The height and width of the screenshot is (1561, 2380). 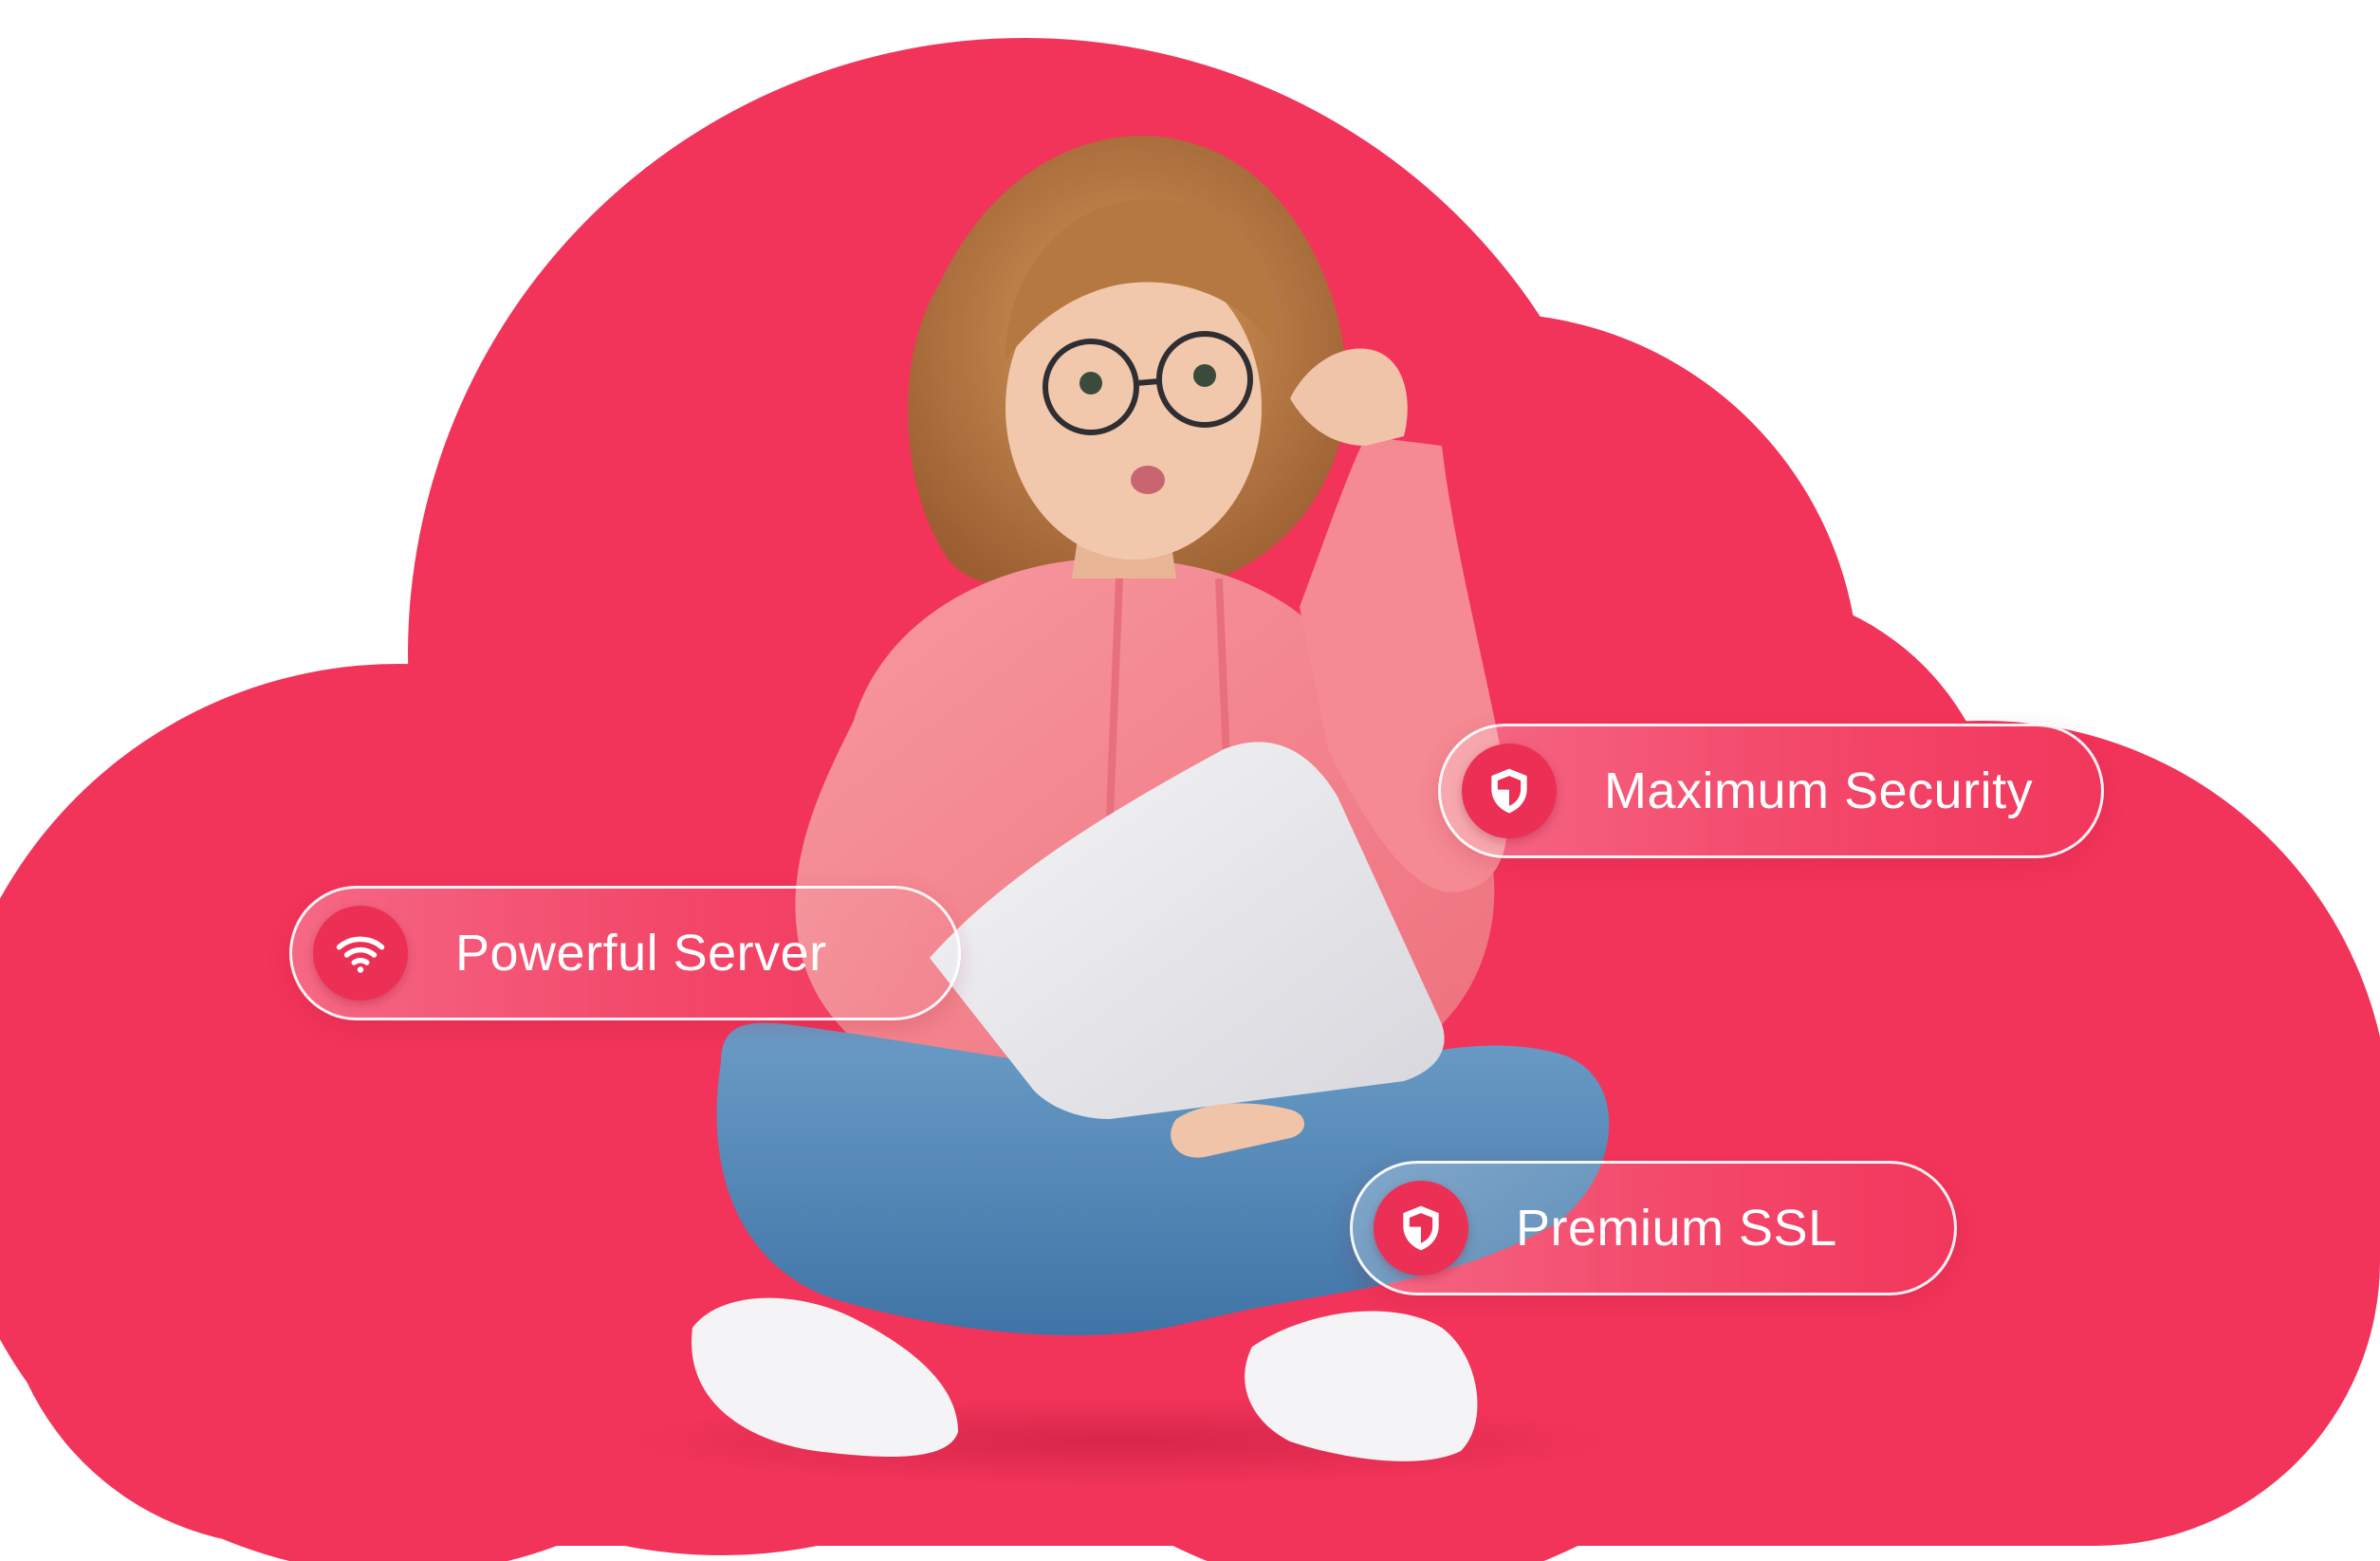 I want to click on feature-label: Premium SSL, so click(x=1676, y=1228).